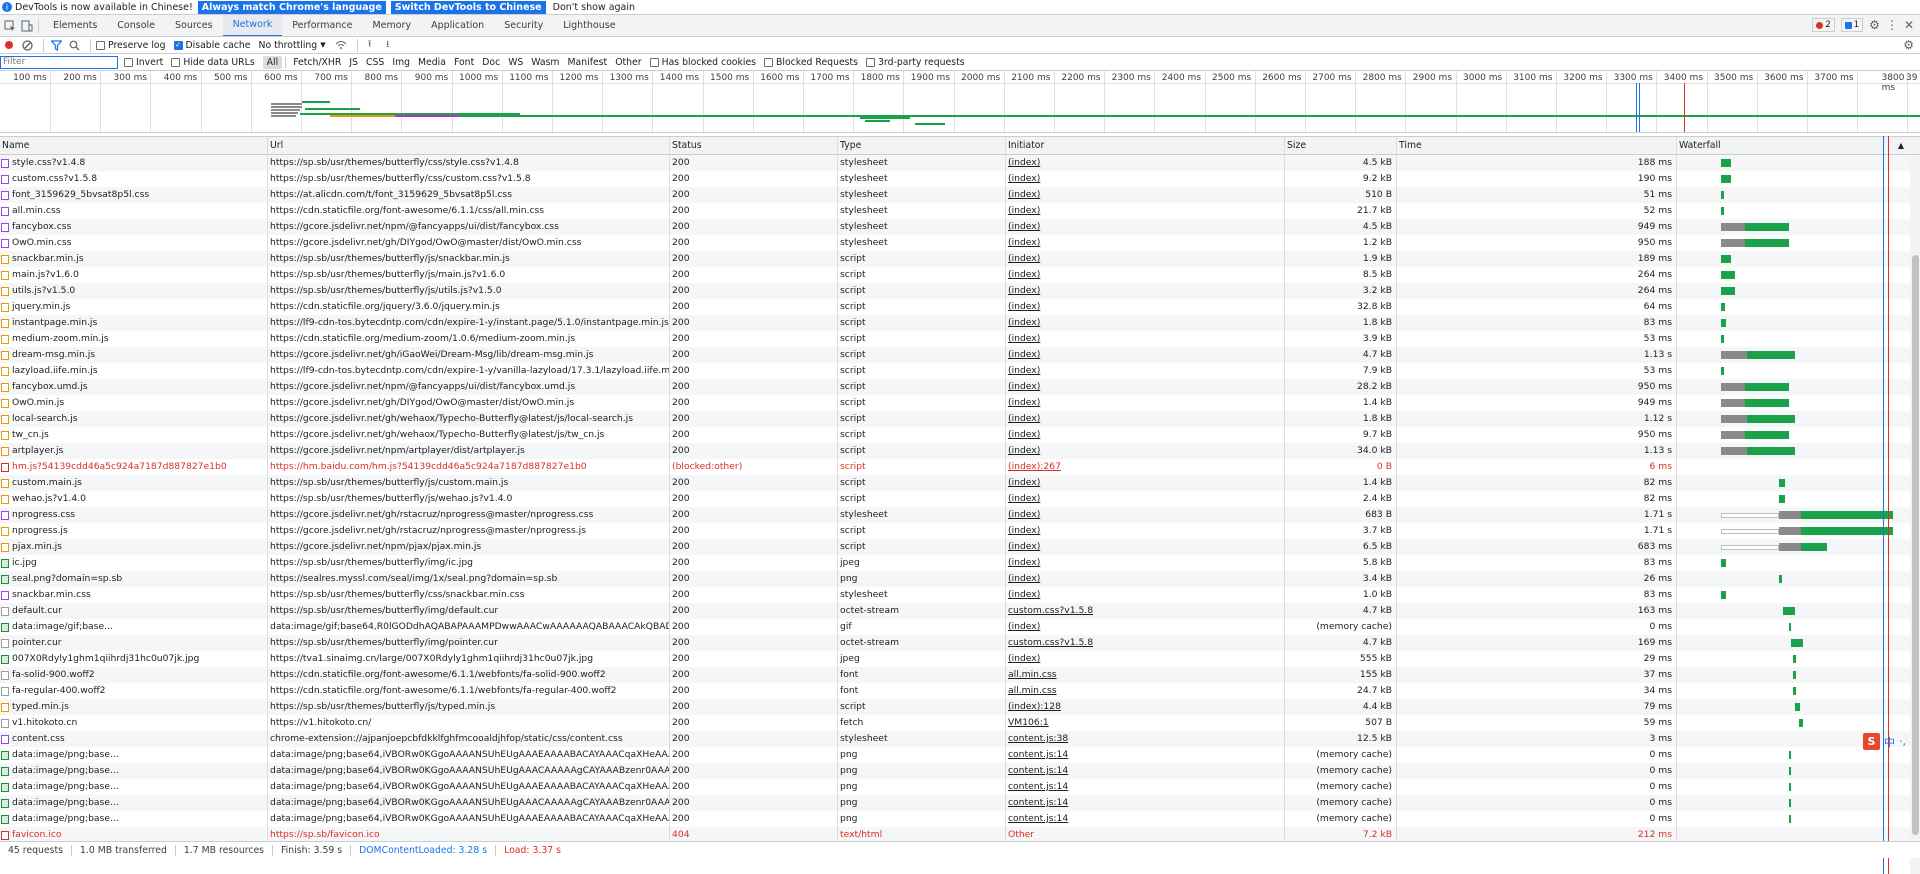 This screenshot has height=874, width=1920. Describe the element at coordinates (370, 45) in the screenshot. I see `import-har-icon: ⭱` at that location.